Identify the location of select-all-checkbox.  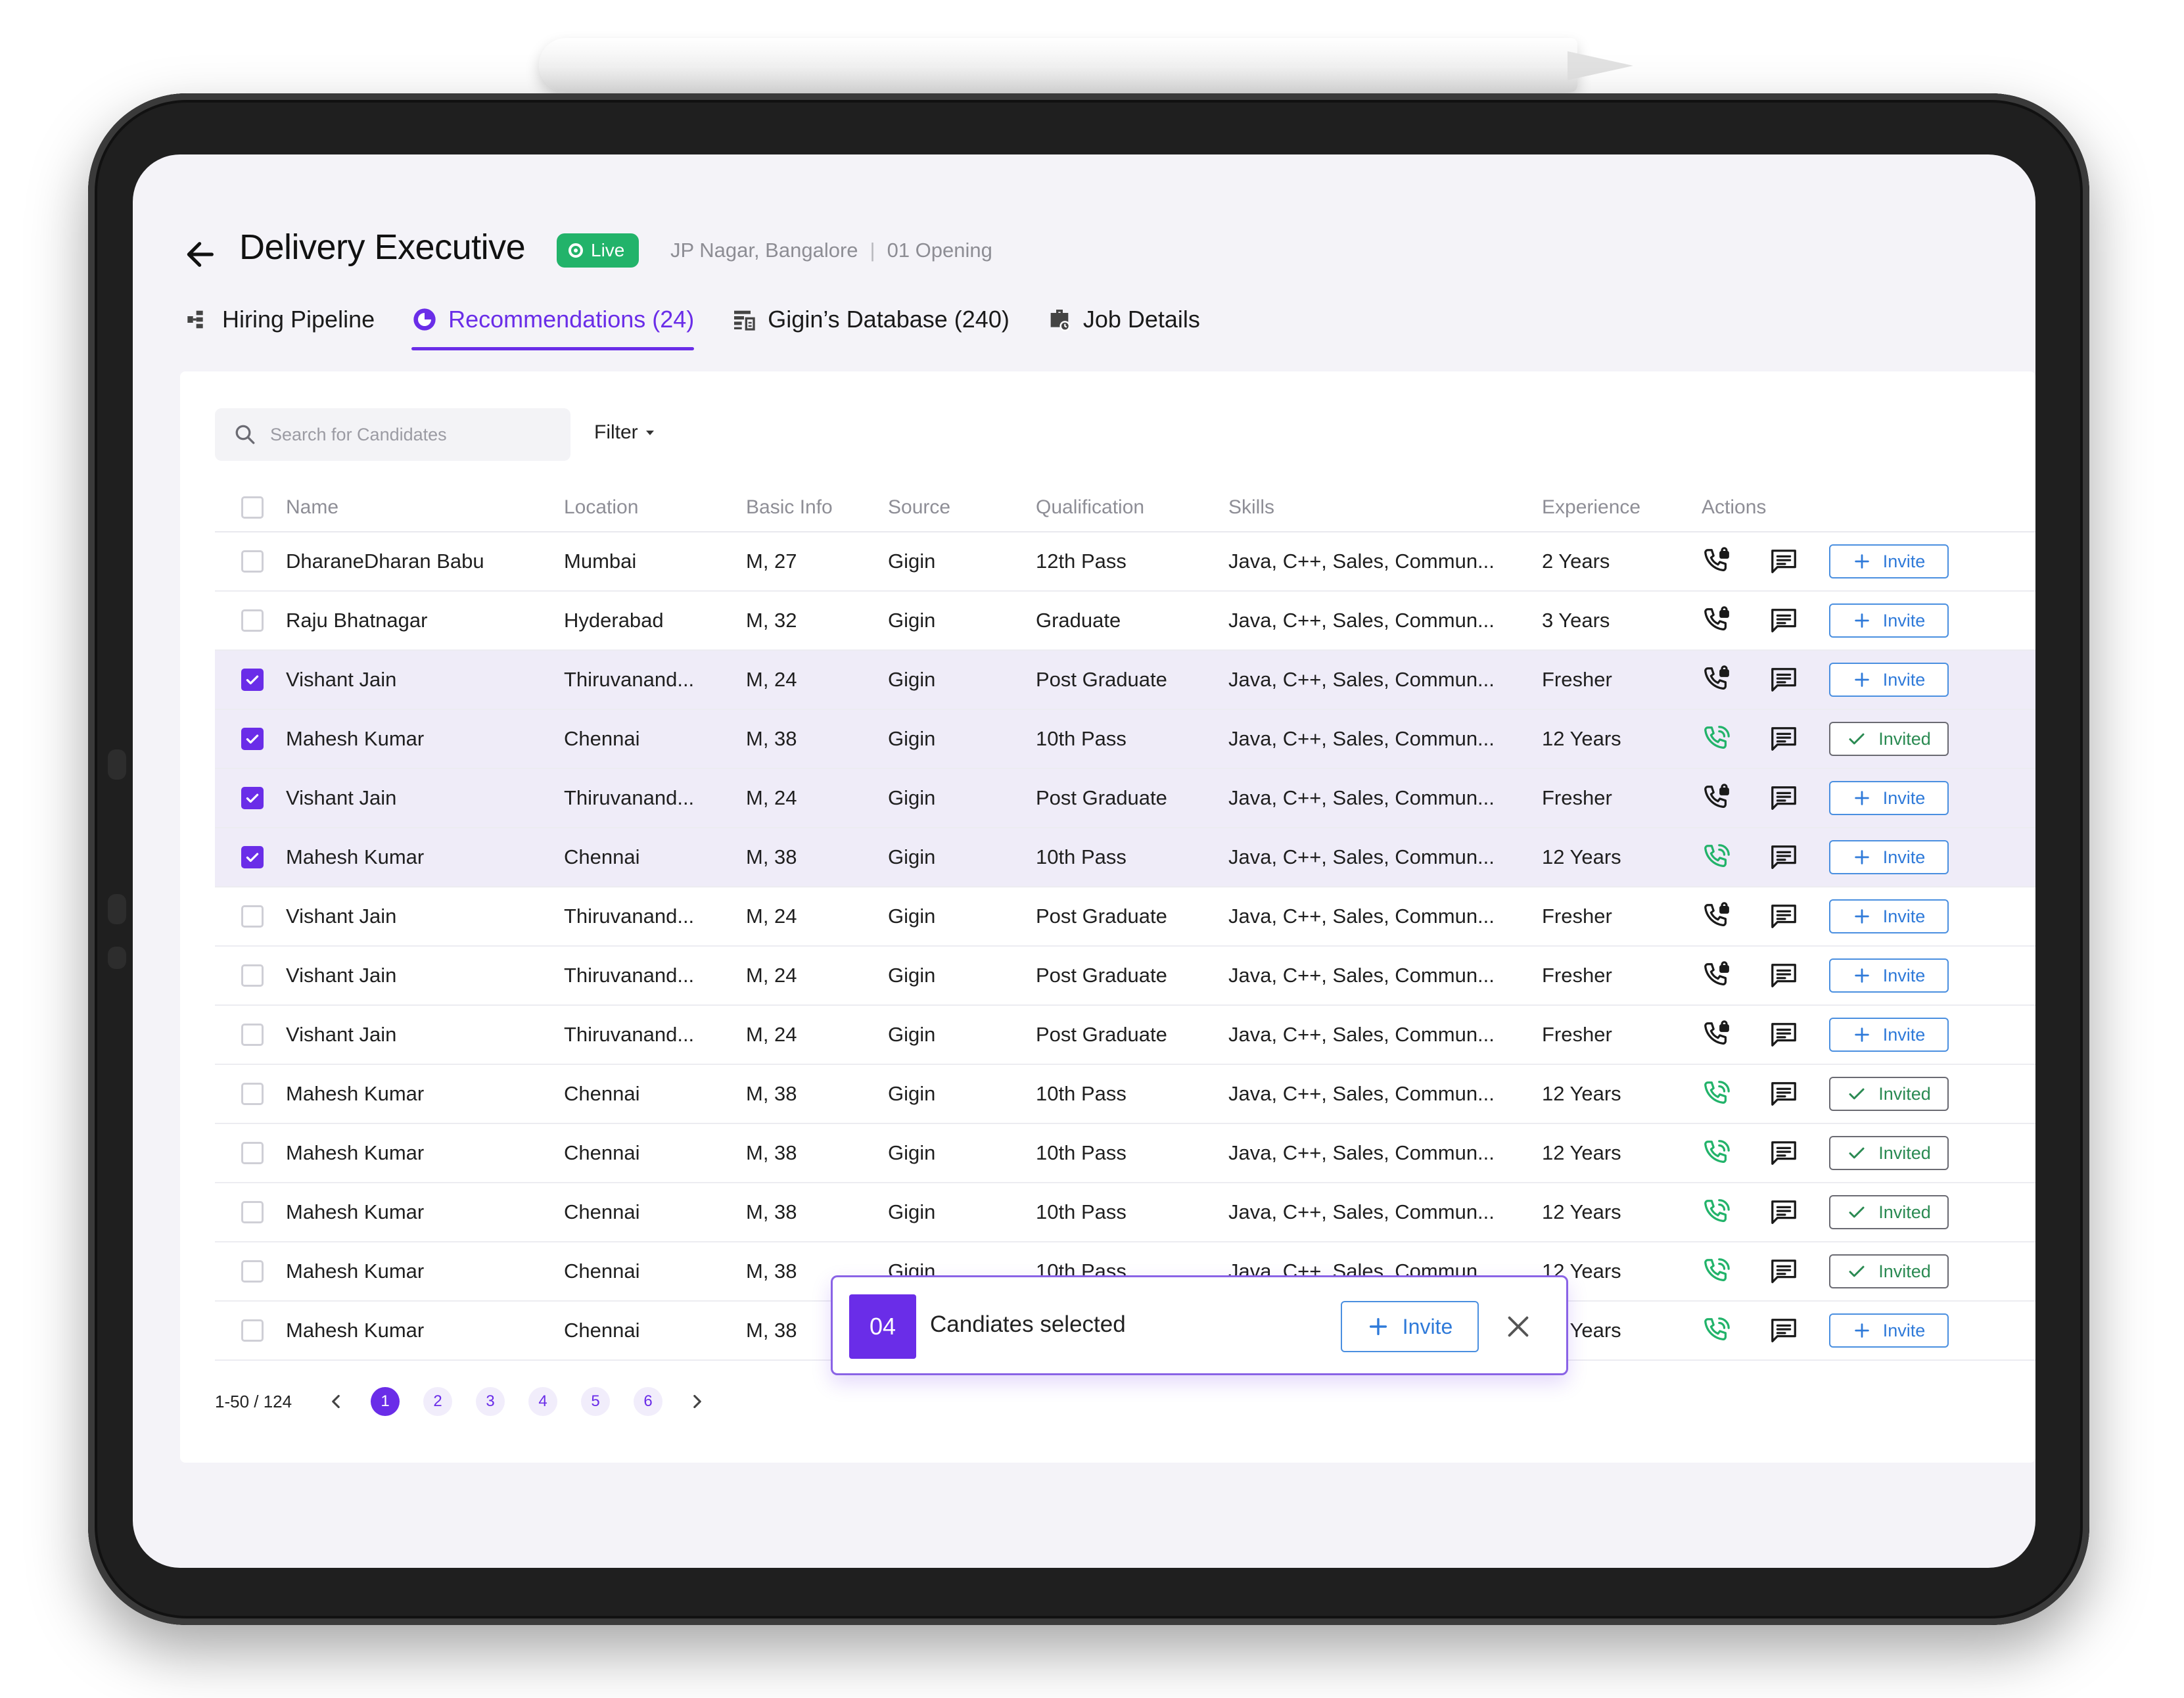
(252, 507).